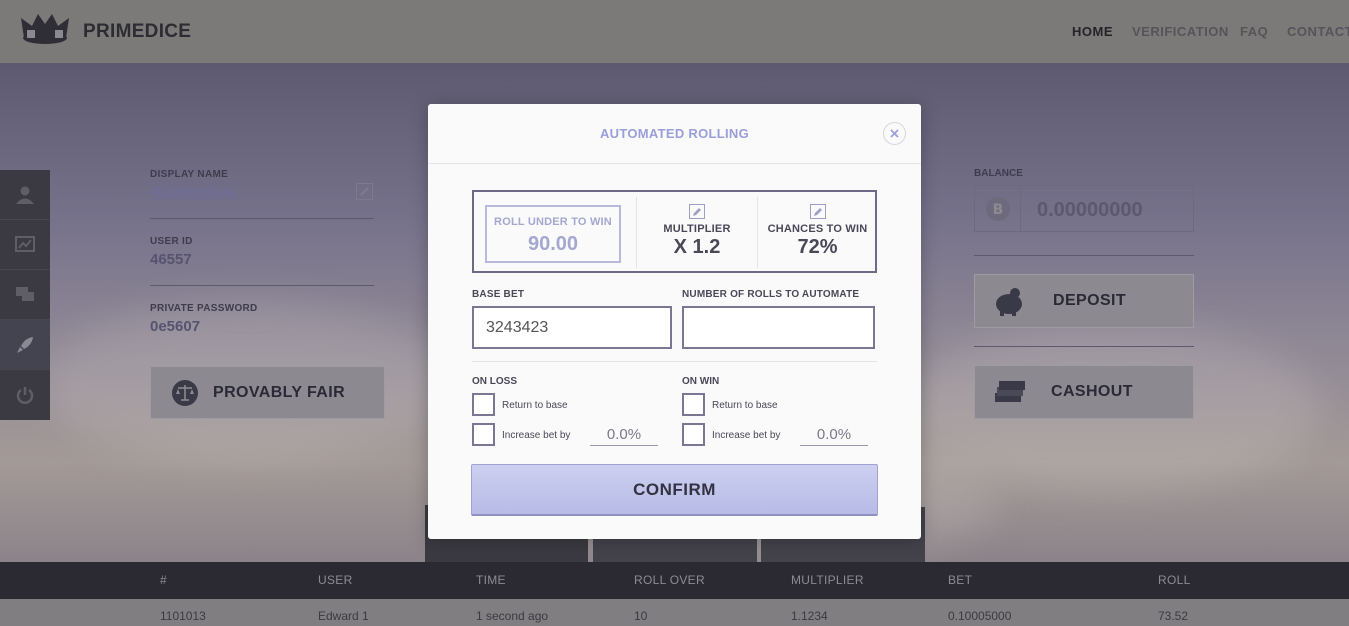  Describe the element at coordinates (834, 435) in the screenshot. I see `win-increase-input` at that location.